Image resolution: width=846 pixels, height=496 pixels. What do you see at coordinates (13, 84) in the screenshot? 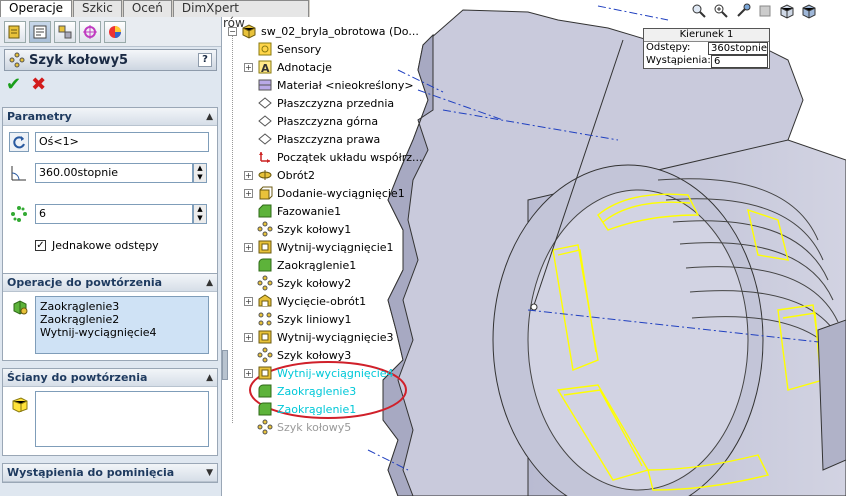
I see `ok-button: ✔` at bounding box center [13, 84].